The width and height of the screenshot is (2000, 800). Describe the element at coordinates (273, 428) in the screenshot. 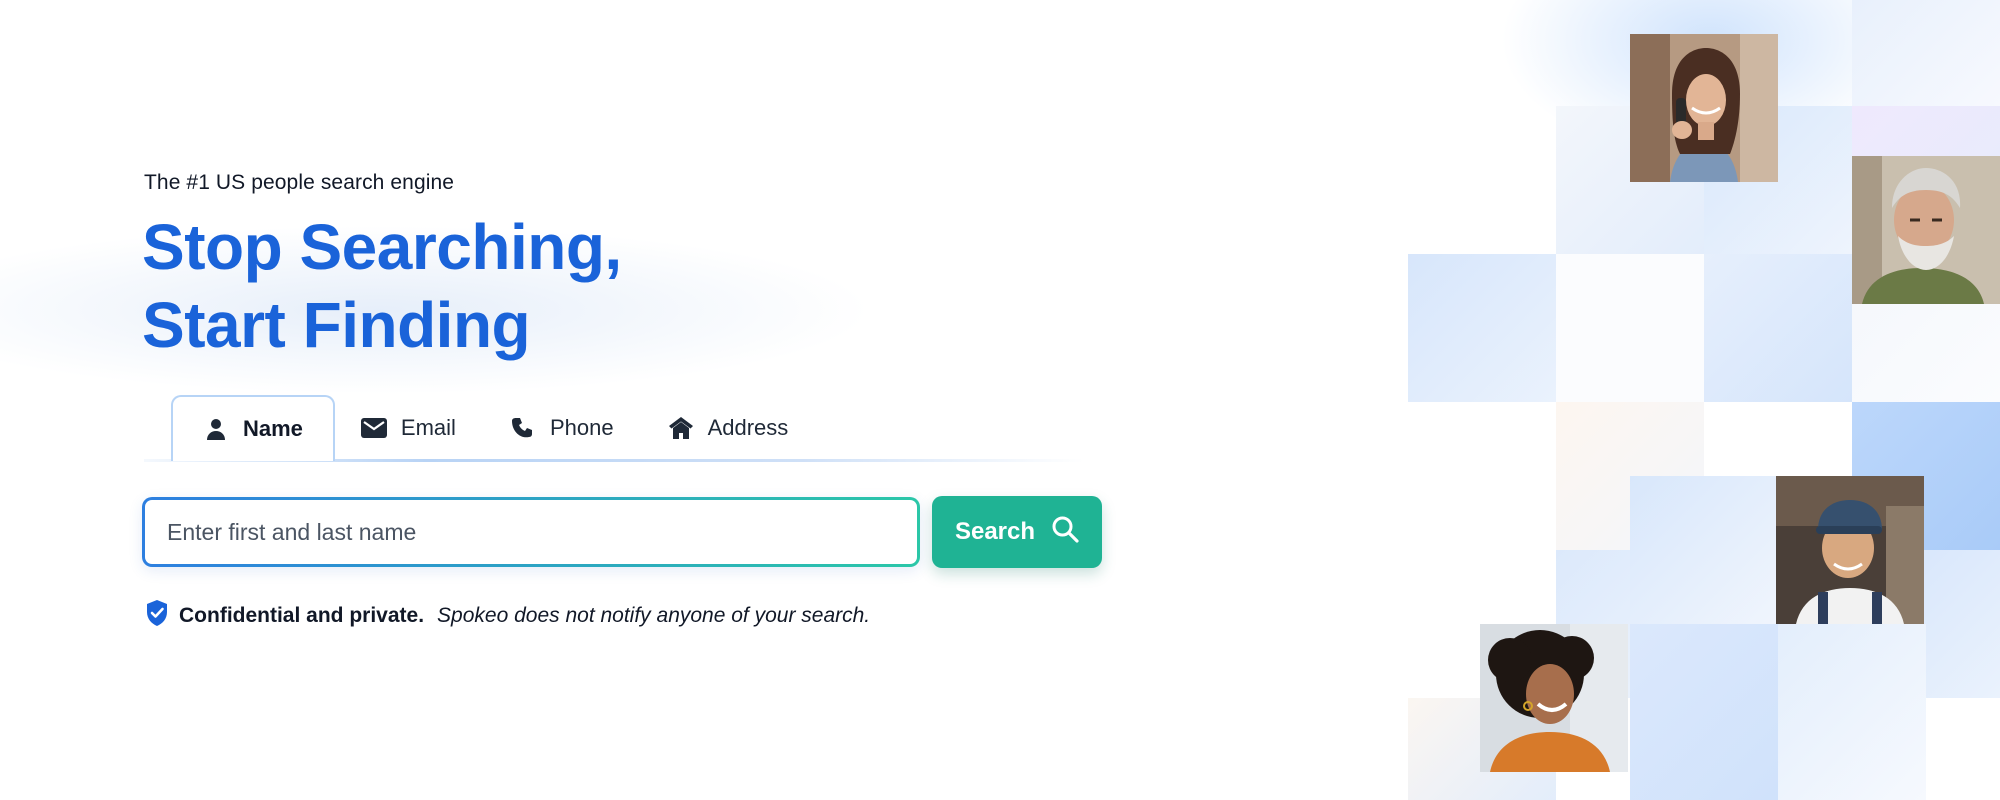

I see `tab-label: Name` at that location.